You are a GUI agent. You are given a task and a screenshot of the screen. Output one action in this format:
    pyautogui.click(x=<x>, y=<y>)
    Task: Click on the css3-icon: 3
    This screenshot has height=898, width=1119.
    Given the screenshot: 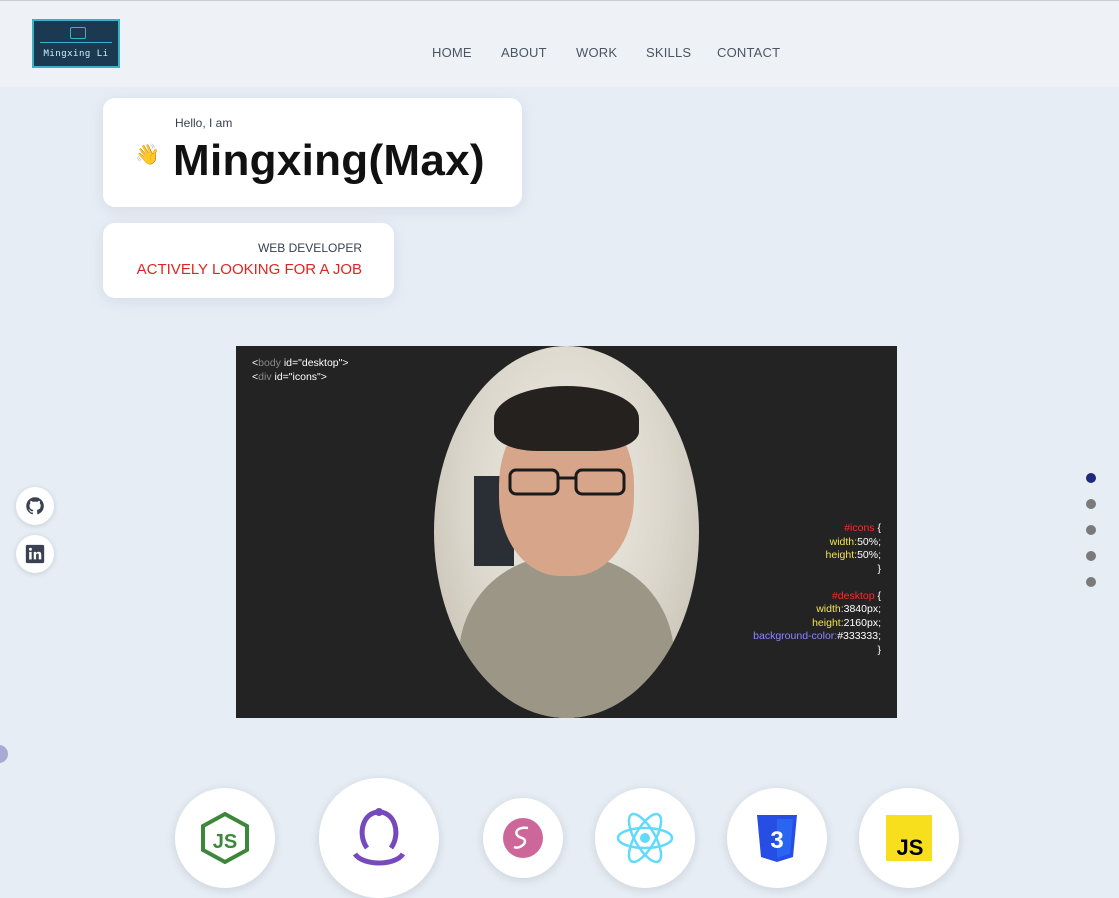 What is the action you would take?
    pyautogui.click(x=777, y=838)
    